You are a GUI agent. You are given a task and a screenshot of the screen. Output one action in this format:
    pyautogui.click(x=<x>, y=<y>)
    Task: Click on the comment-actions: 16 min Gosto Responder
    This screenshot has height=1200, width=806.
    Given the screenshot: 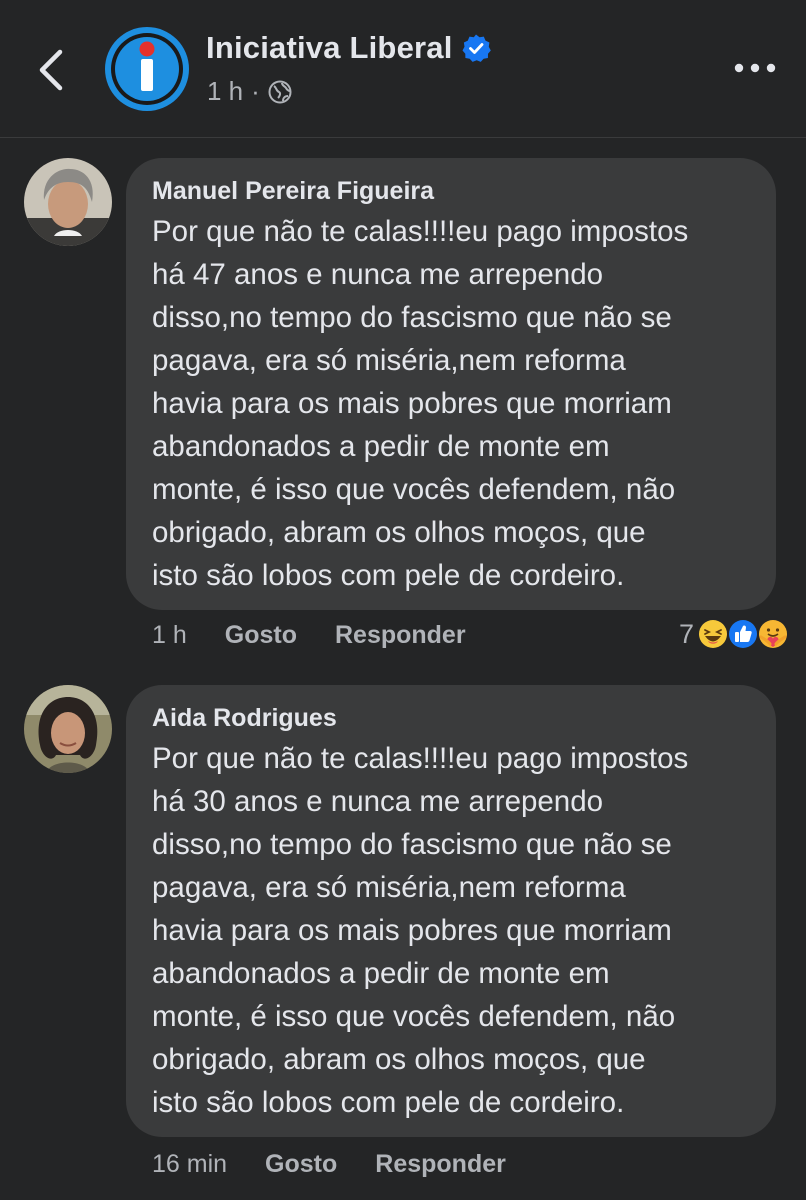 What is the action you would take?
    pyautogui.click(x=348, y=1164)
    